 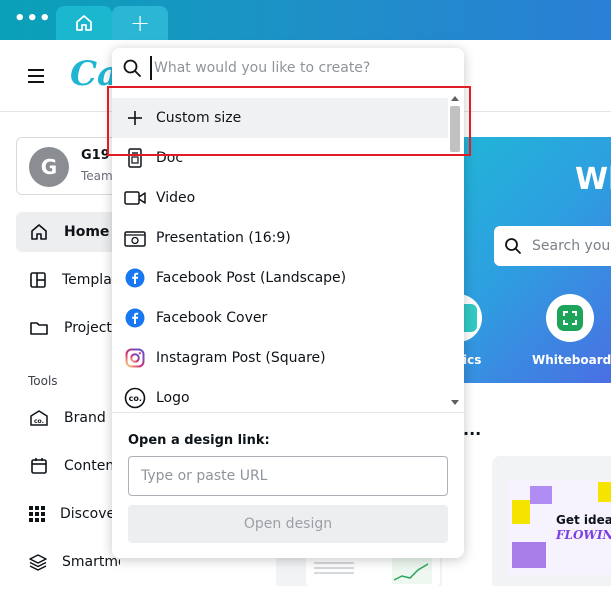 What do you see at coordinates (170, 158) in the screenshot?
I see `list-item-label: Doc` at bounding box center [170, 158].